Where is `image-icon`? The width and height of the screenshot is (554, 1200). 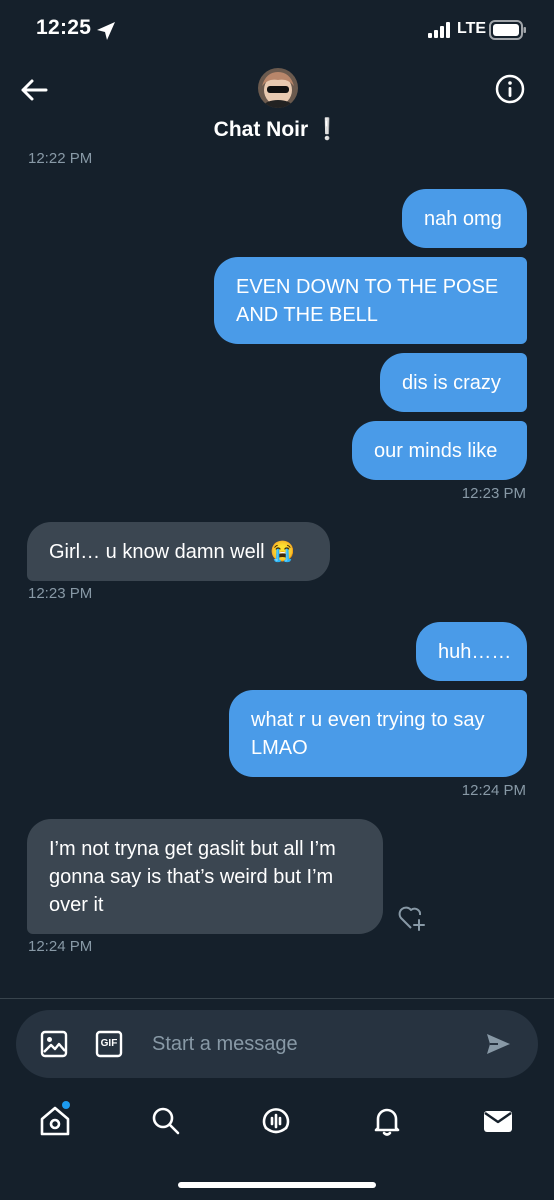 image-icon is located at coordinates (54, 1044).